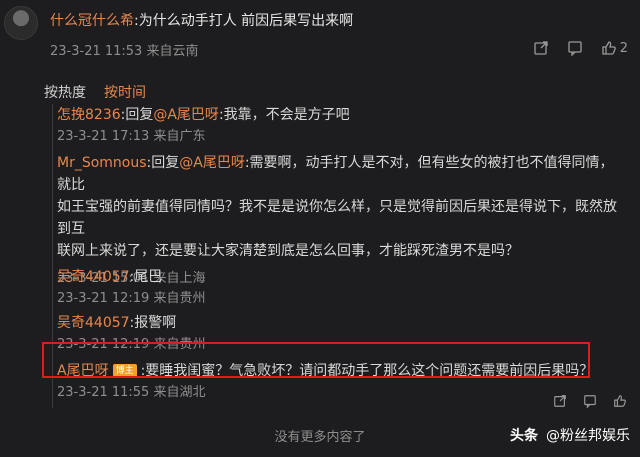 Image resolution: width=640 pixels, height=457 pixels. Describe the element at coordinates (172, 51) in the screenshot. I see `comment-location: 来自云南` at that location.